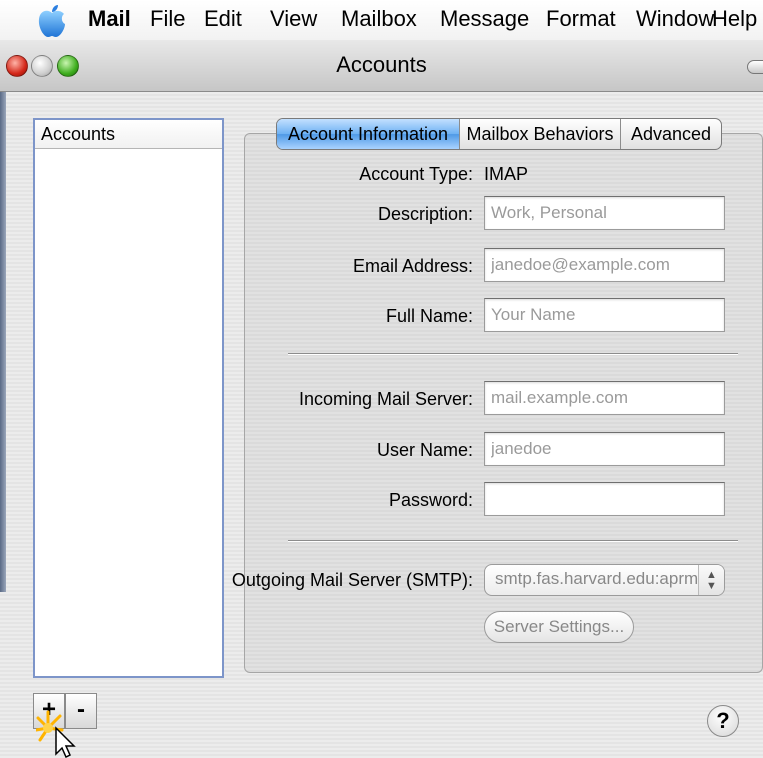 The width and height of the screenshot is (763, 758). What do you see at coordinates (755, 67) in the screenshot?
I see `toolbar-toggle-button` at bounding box center [755, 67].